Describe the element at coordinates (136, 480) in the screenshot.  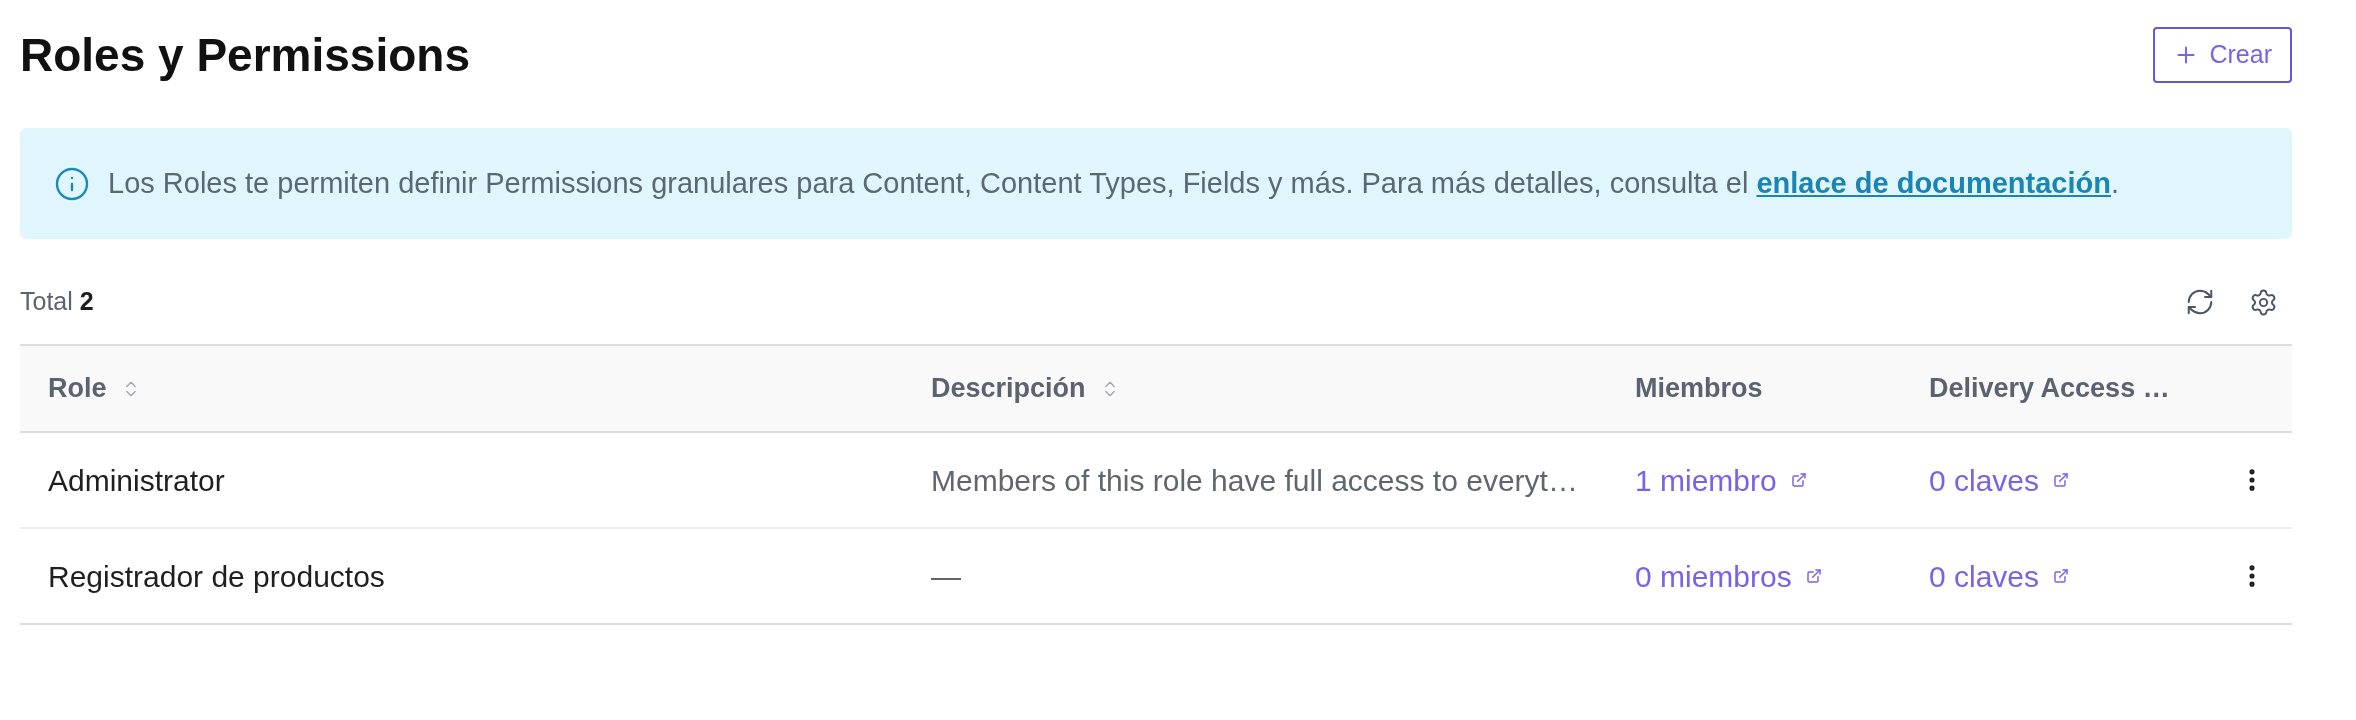
I see `table-cell-text: Administrator` at that location.